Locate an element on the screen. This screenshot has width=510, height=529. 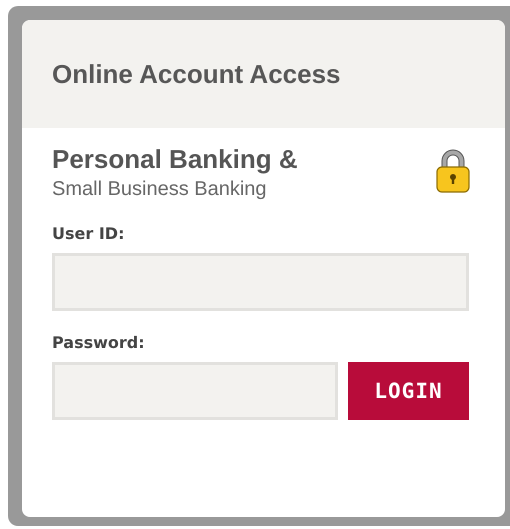
section-title: Personal Banking & is located at coordinates (175, 159).